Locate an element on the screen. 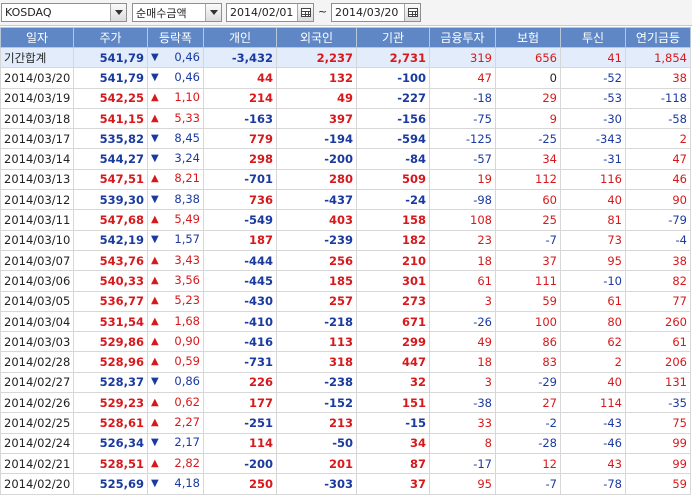 This screenshot has height=495, width=692. cell-foreign: 403 is located at coordinates (316, 220).